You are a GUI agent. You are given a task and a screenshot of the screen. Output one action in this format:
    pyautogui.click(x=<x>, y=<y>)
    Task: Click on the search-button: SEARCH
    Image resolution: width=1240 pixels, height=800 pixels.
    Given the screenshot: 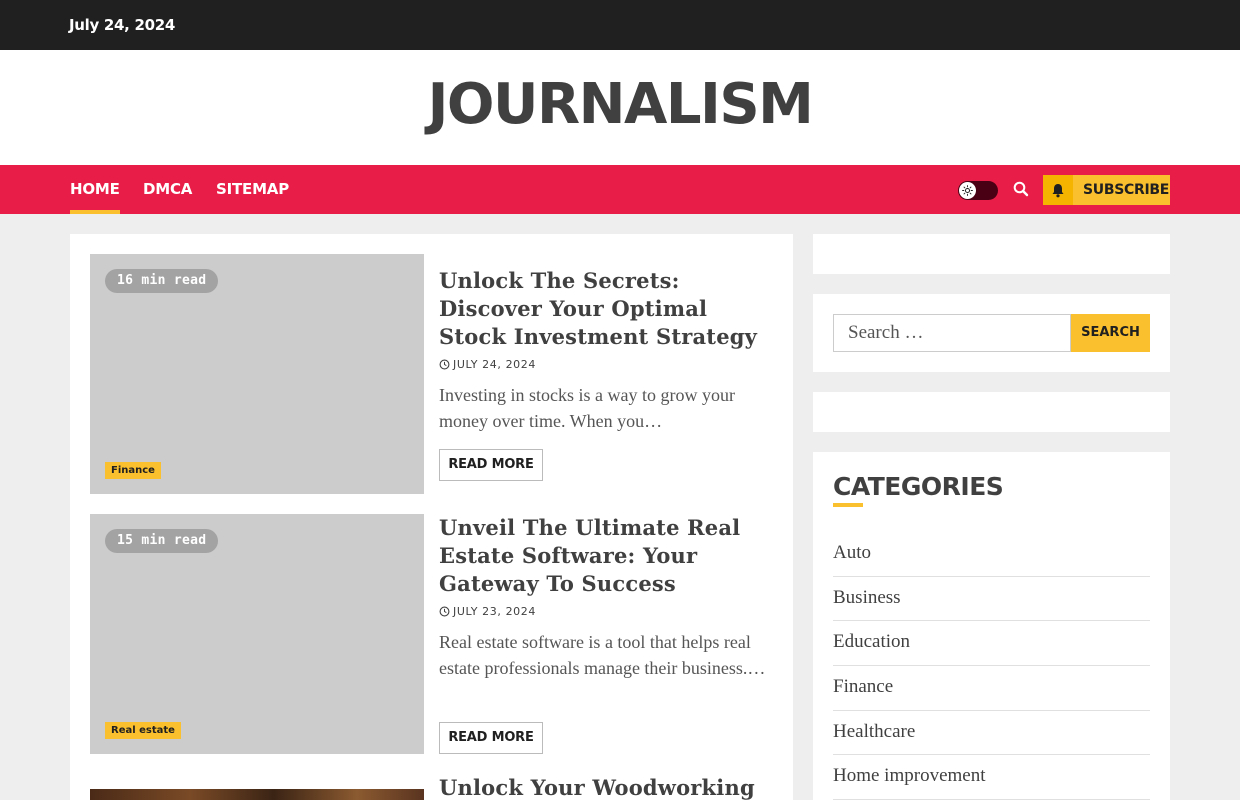 What is the action you would take?
    pyautogui.click(x=1110, y=333)
    